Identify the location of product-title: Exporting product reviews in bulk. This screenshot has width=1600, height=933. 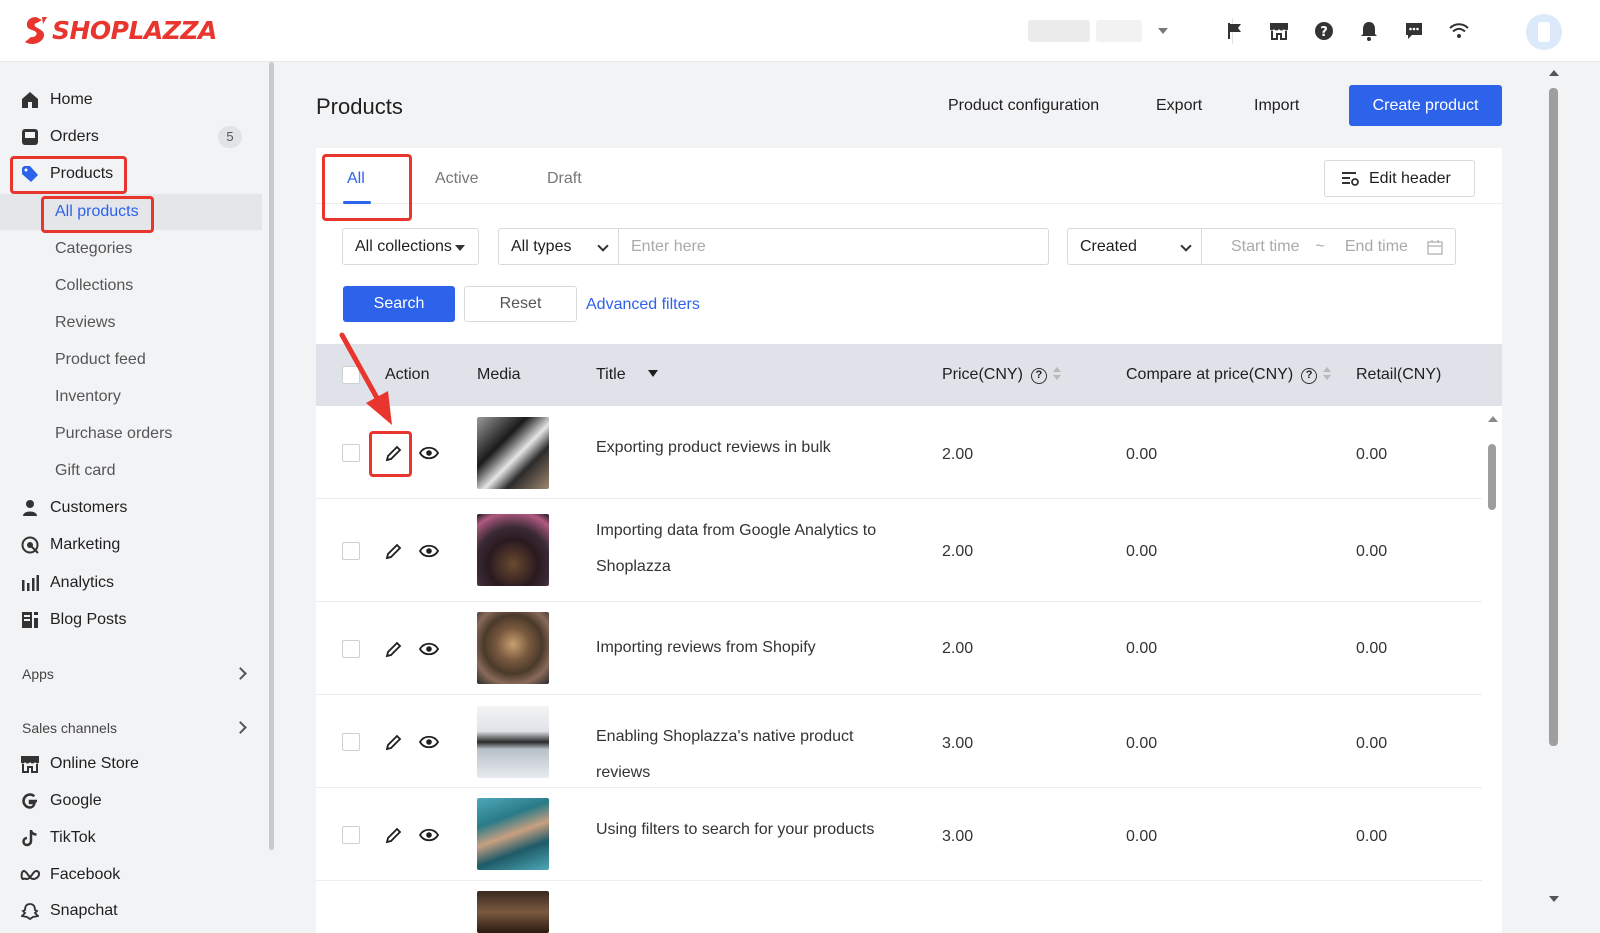
(751, 448).